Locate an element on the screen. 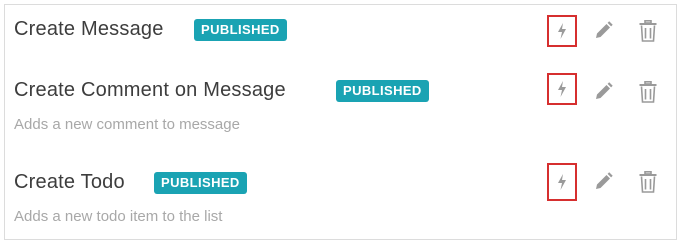  action-title: Create Todo is located at coordinates (69, 182).